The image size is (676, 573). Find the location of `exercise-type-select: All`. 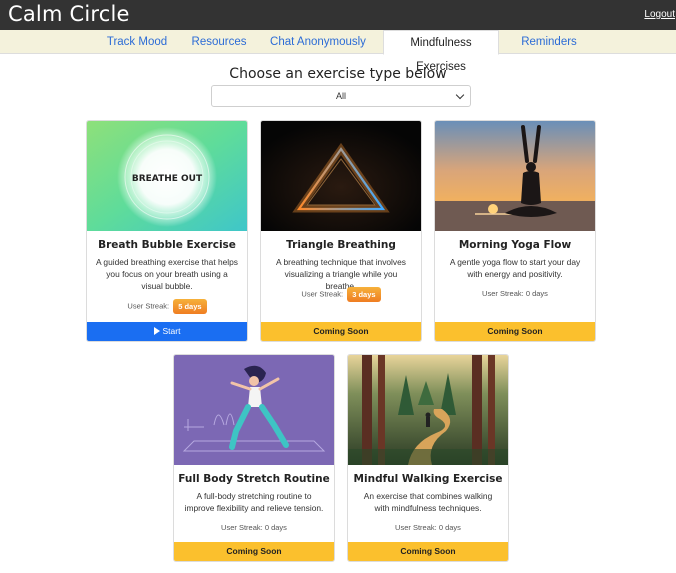

exercise-type-select: All is located at coordinates (341, 96).